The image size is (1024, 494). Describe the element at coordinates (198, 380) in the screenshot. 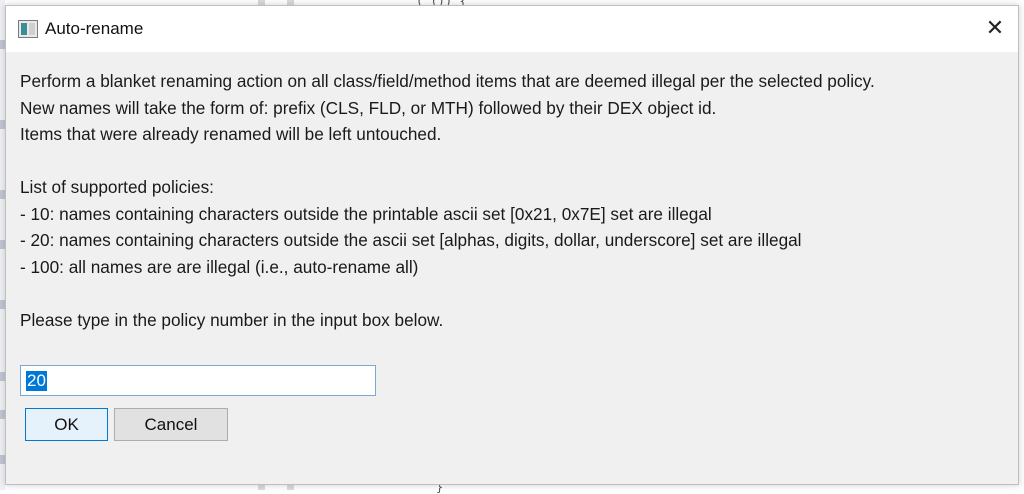

I see `policy-number-input: 20` at that location.